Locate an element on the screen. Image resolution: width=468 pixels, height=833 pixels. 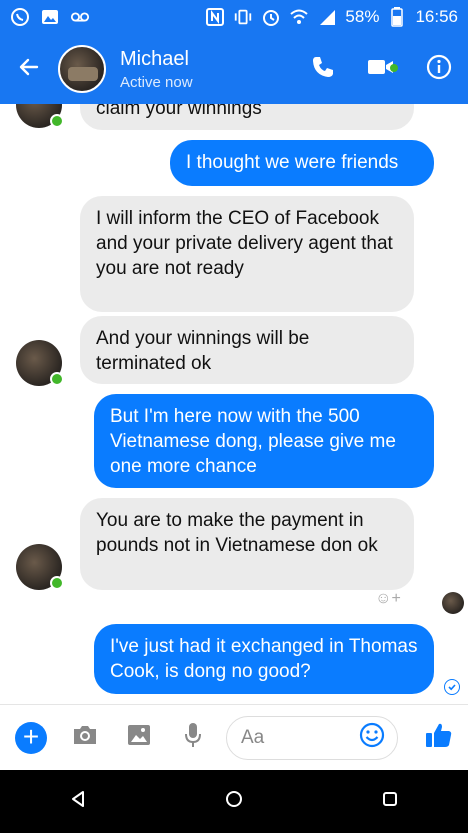
nav-recents-button is located at coordinates (390, 802).